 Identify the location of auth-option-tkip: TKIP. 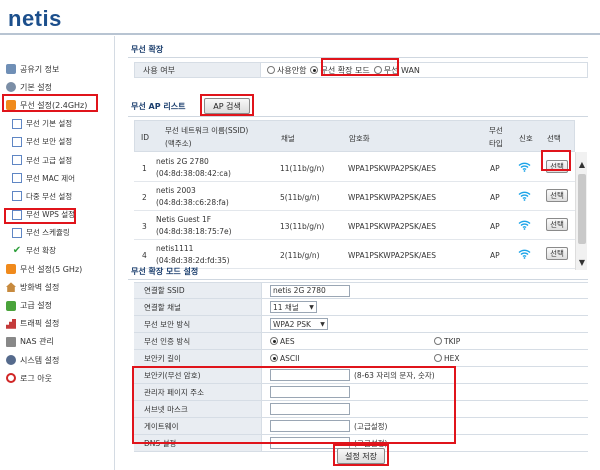
(447, 341).